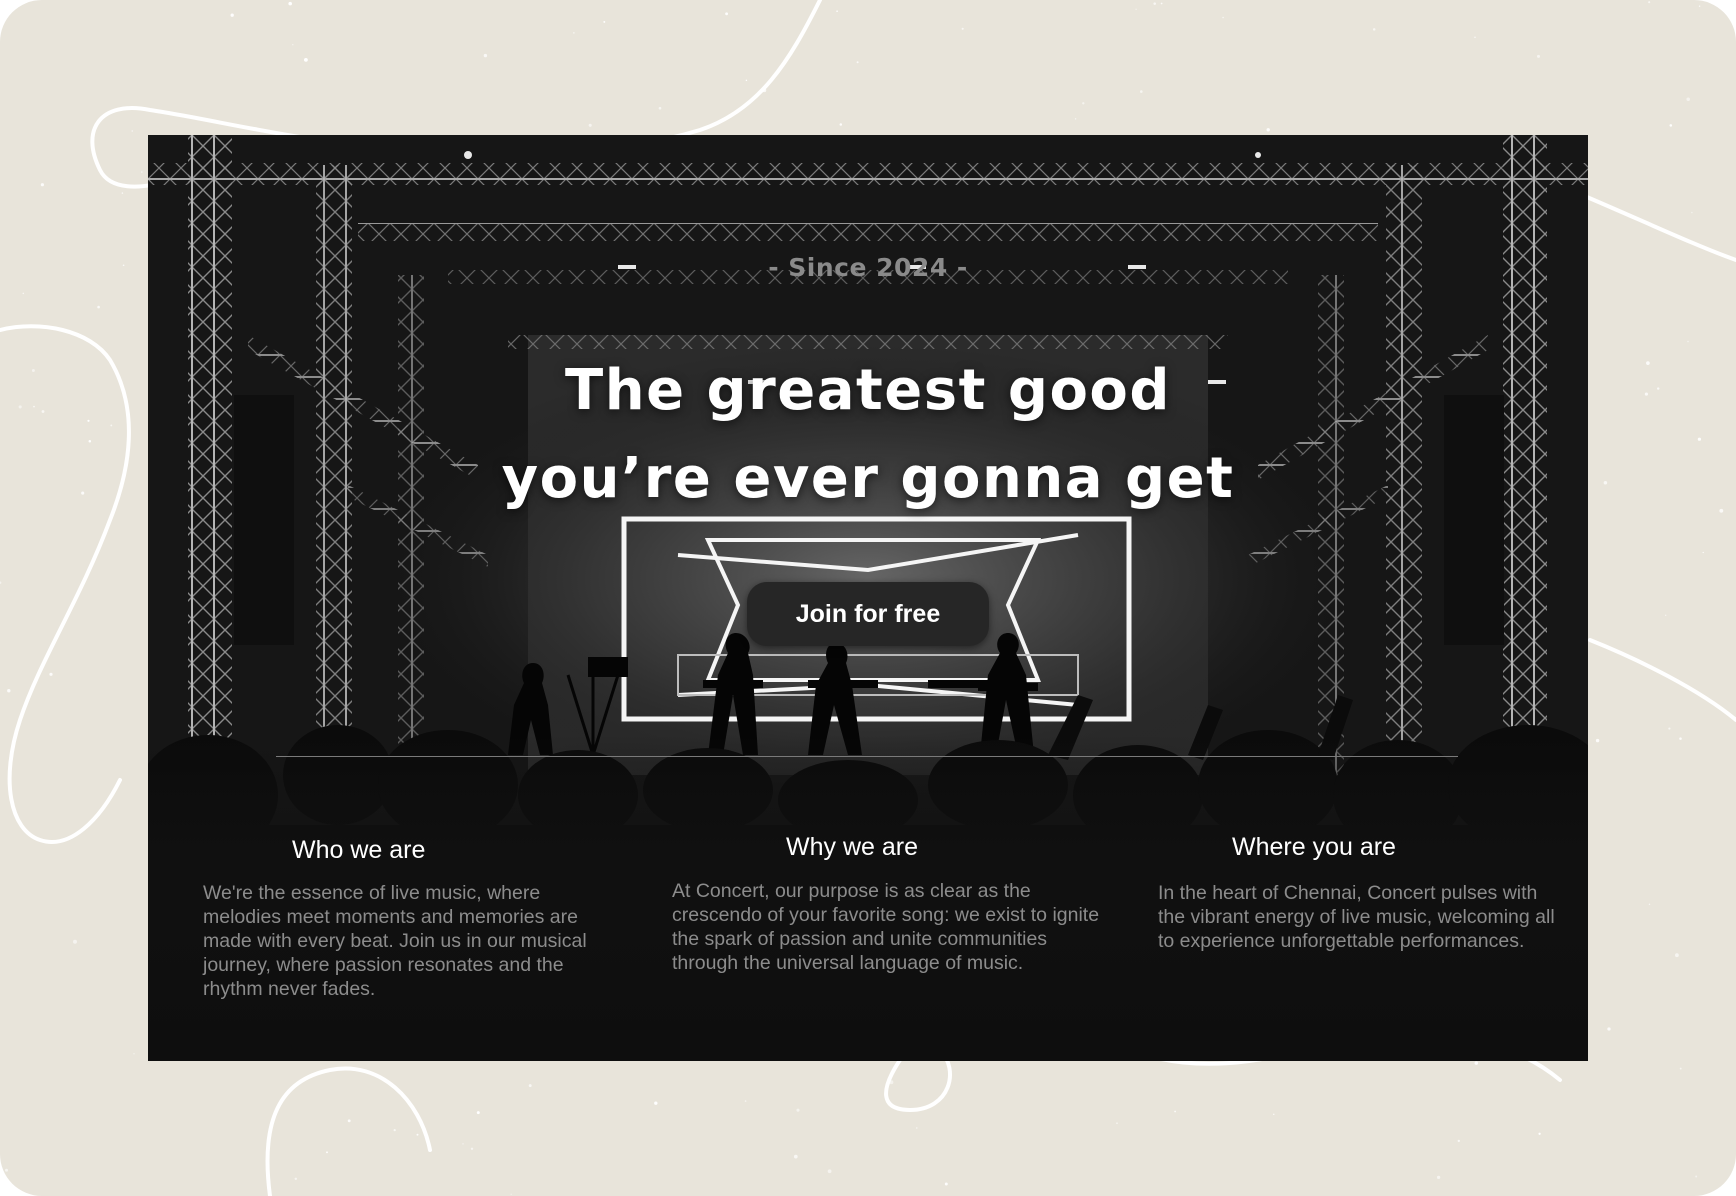 This screenshot has height=1196, width=1736. What do you see at coordinates (359, 850) in the screenshot?
I see `feature-title: Who we are` at bounding box center [359, 850].